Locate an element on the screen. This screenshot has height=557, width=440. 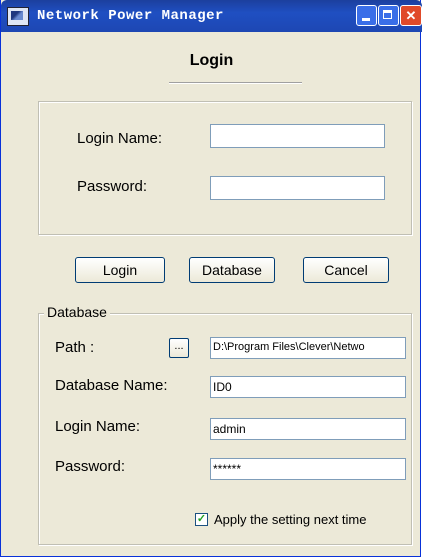
checkmark-icon: ✓ is located at coordinates (201, 519).